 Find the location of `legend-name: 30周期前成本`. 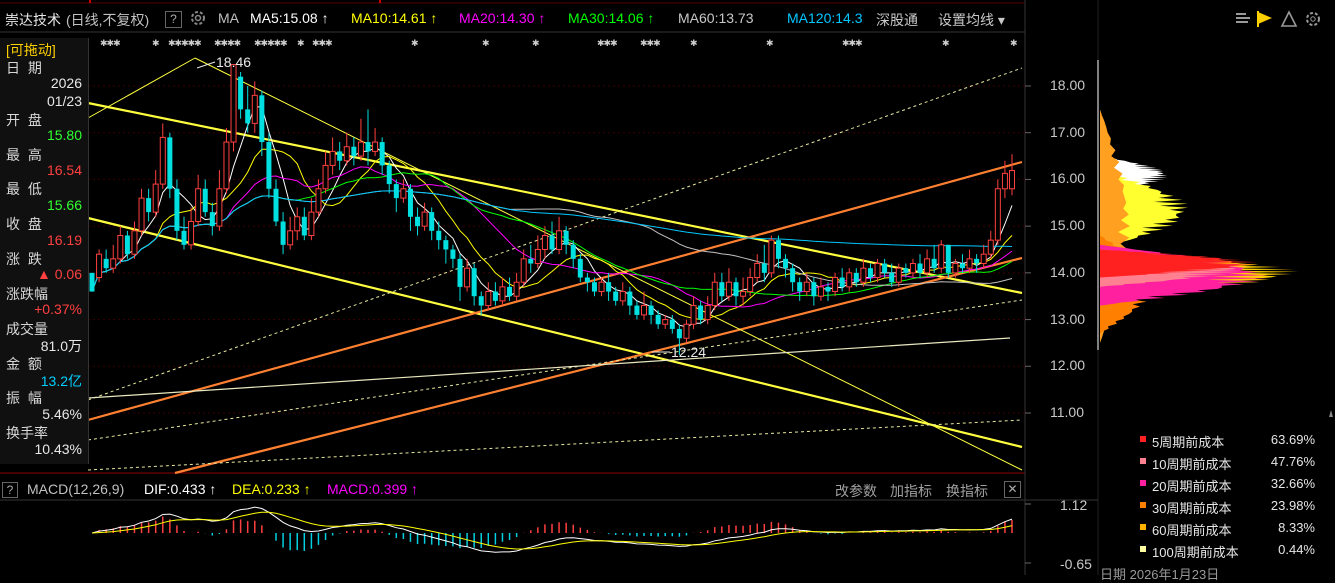

legend-name: 30周期前成本 is located at coordinates (1192, 508).